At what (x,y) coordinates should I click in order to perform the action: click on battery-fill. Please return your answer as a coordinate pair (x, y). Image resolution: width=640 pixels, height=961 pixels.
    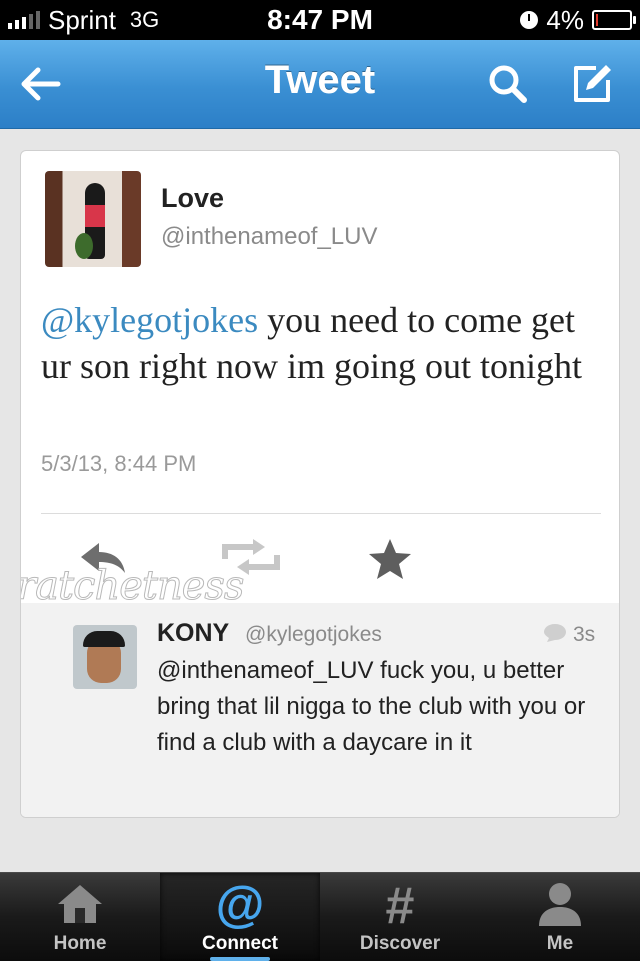
    Looking at the image, I should click on (597, 20).